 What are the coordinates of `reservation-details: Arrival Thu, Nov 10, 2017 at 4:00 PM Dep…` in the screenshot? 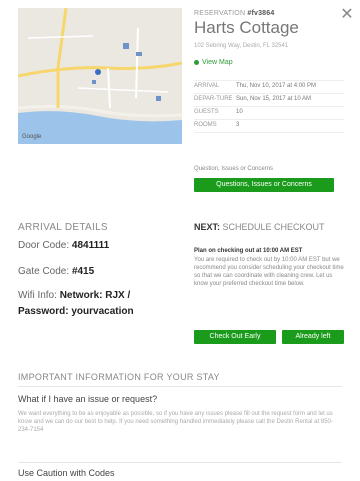 It's located at (269, 106).